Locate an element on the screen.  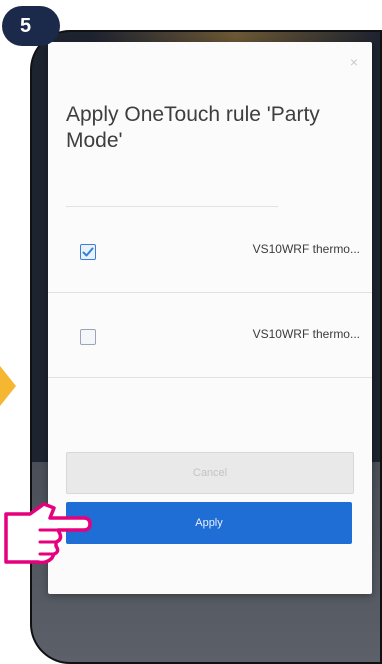
dialog-title: Apply OneTouch rule 'Party Mode' is located at coordinates (193, 127).